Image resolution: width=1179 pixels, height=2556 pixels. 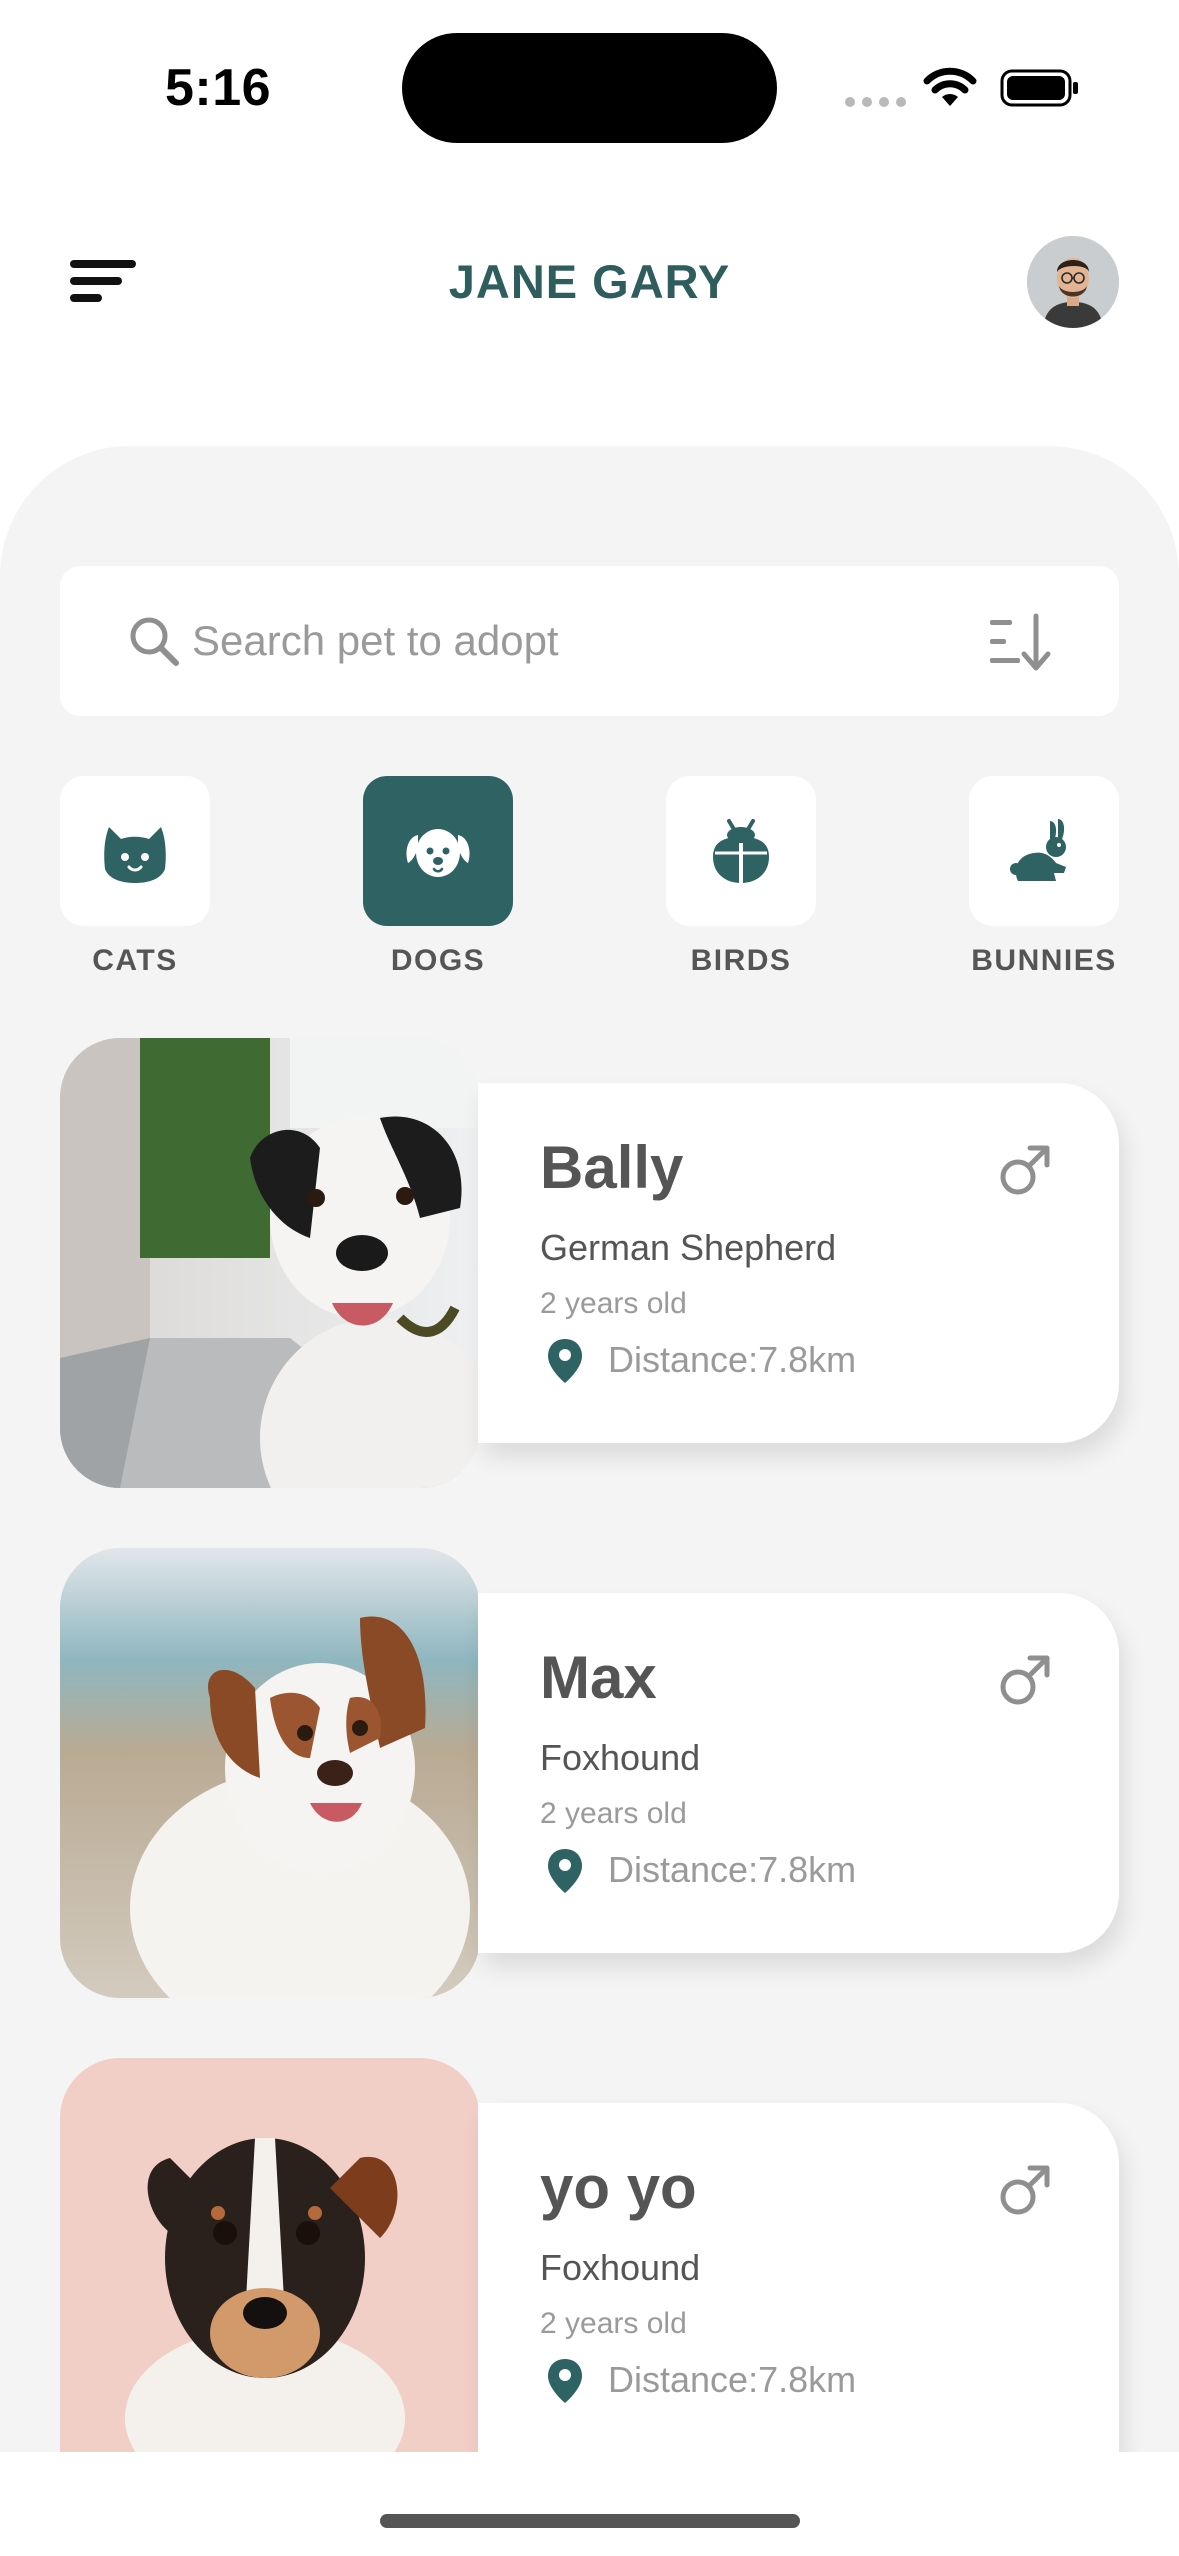 I want to click on category-cats-button, so click(x=135, y=851).